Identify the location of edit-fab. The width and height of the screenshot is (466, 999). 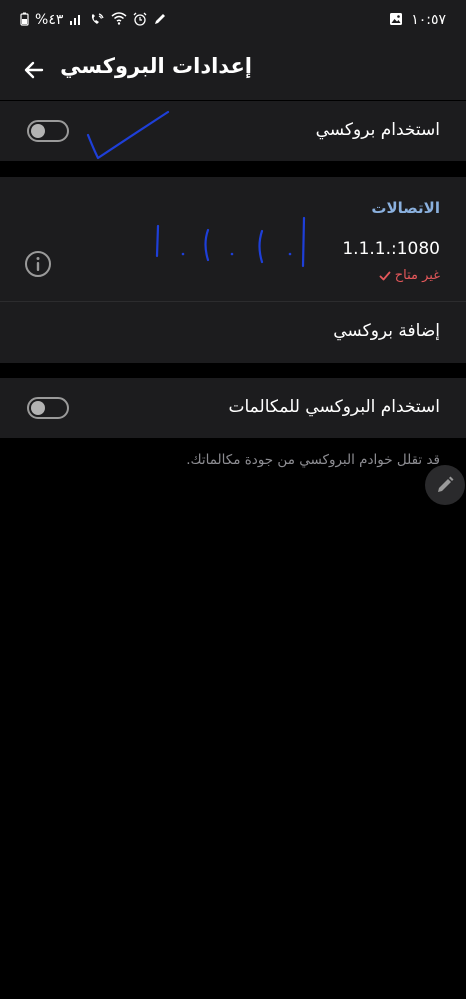
(445, 485).